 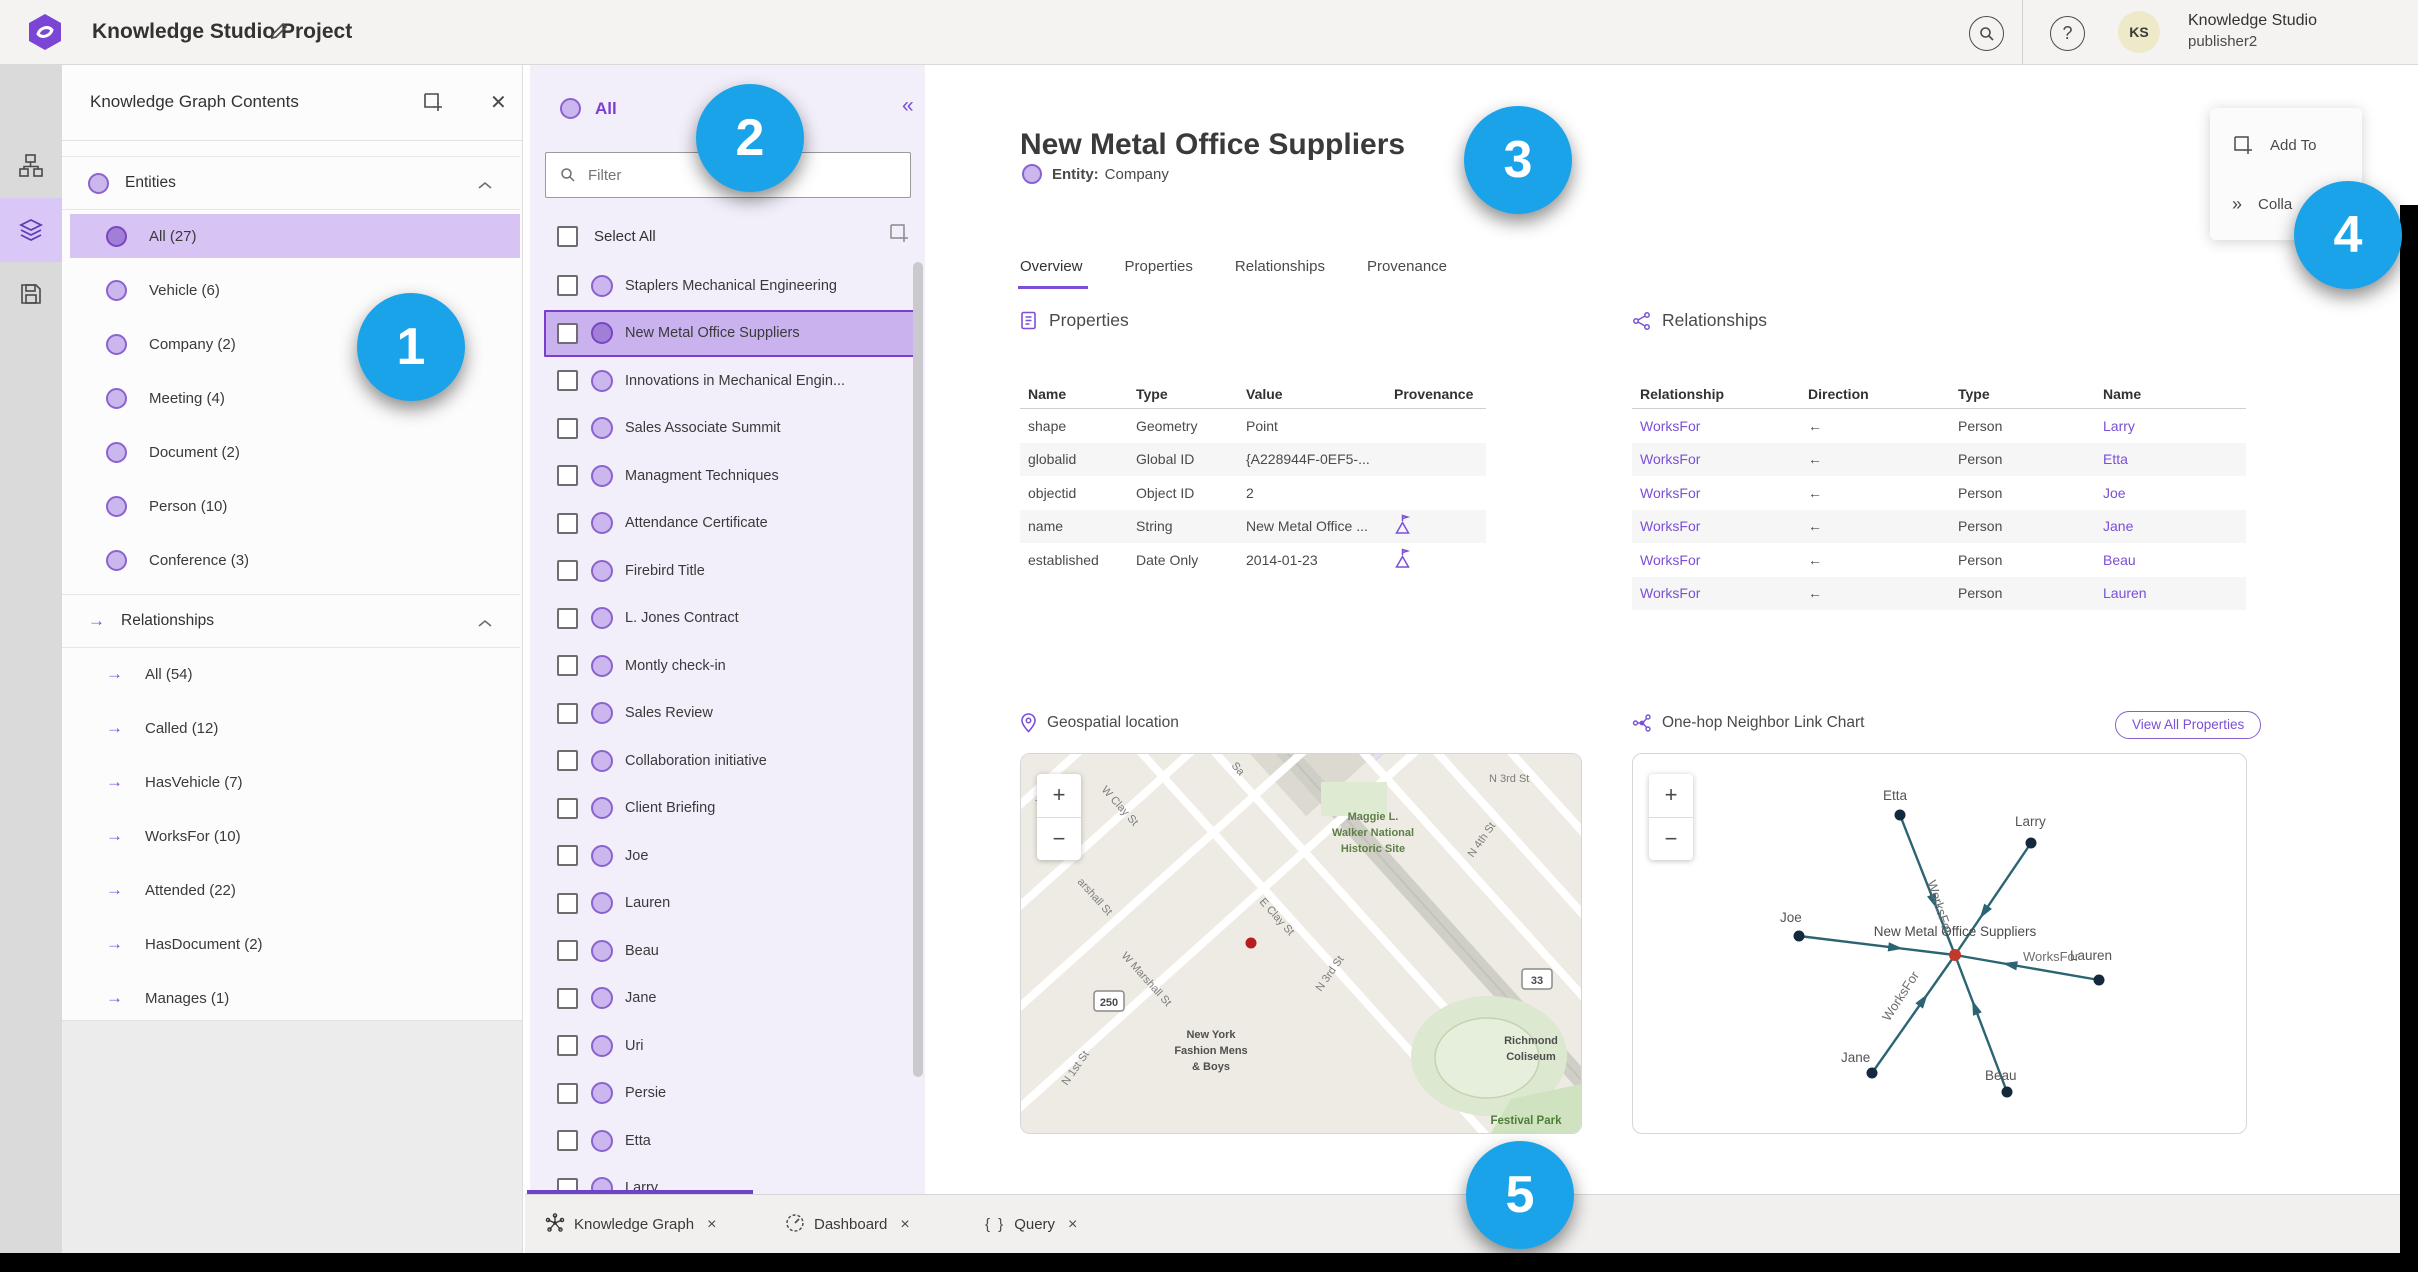 I want to click on relationship-arrow-icon: →, so click(x=114, y=997).